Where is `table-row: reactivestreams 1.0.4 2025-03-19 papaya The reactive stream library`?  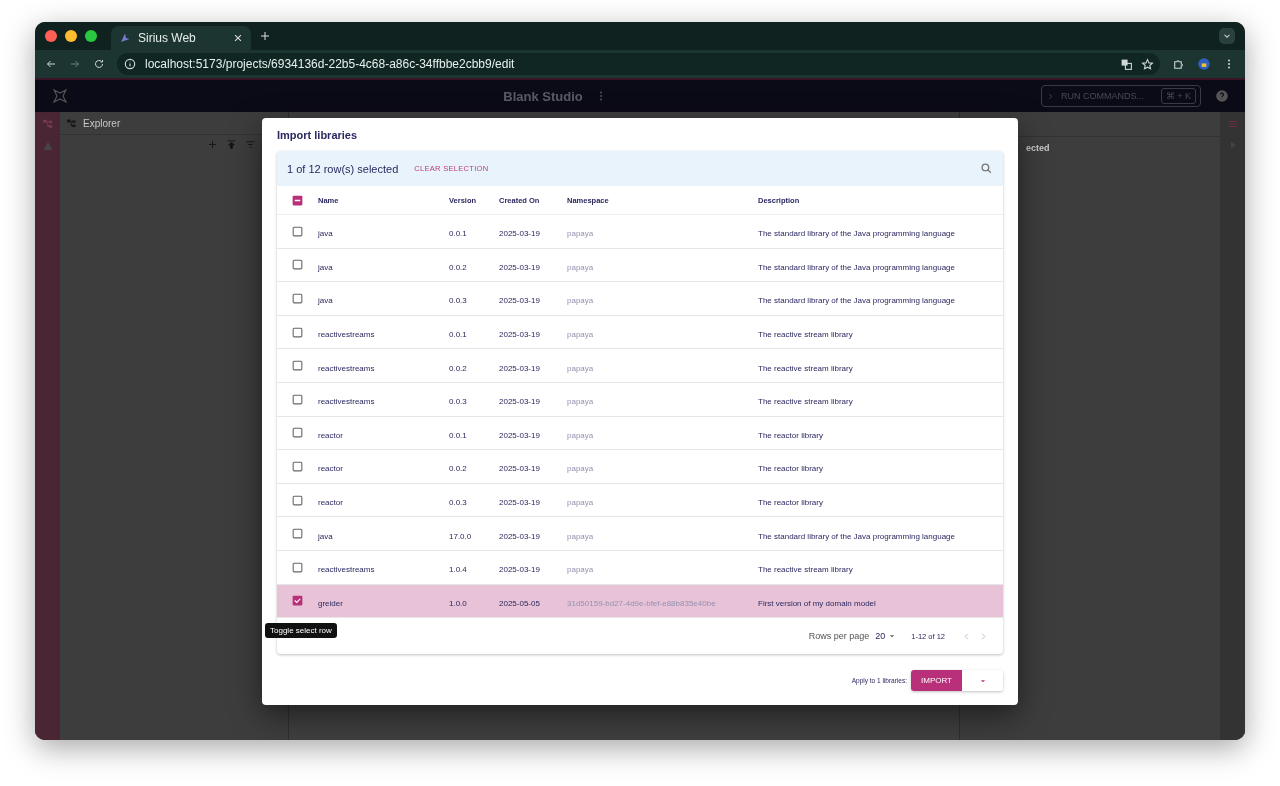 table-row: reactivestreams 1.0.4 2025-03-19 papaya The reactive stream library is located at coordinates (640, 567).